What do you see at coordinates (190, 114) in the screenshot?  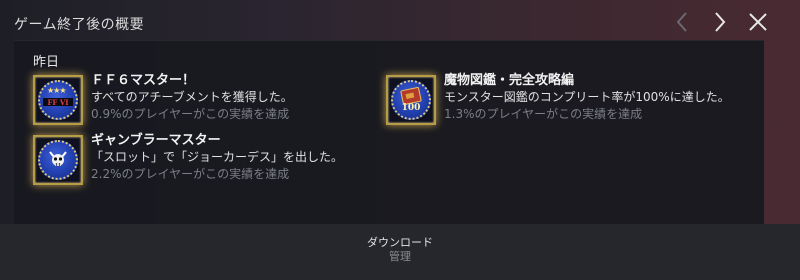 I see `achievement-rate: 0.9%のプレイヤーがこの実績を達成` at bounding box center [190, 114].